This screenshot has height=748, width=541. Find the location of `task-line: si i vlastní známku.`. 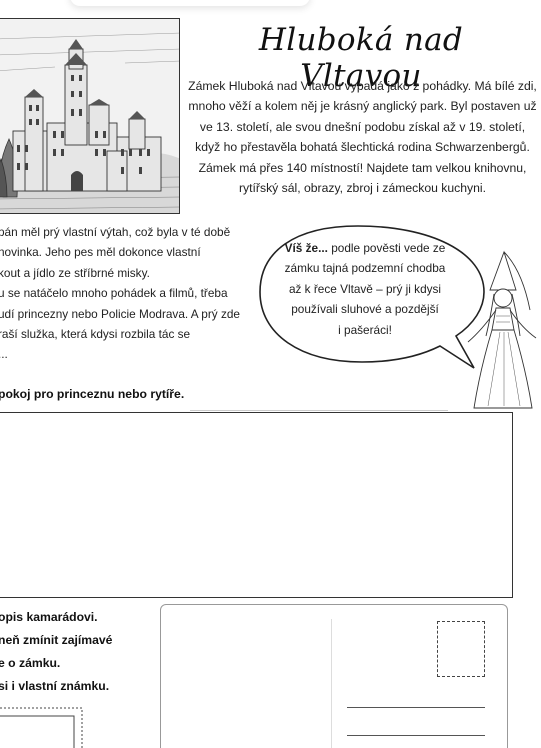

task-line: si i vlastní známku. is located at coordinates (55, 686).